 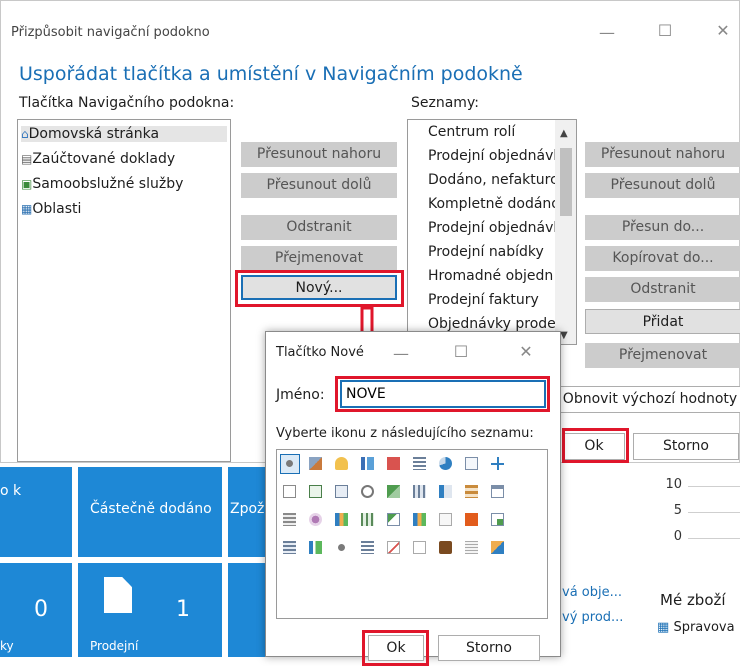 What do you see at coordinates (319, 154) in the screenshot?
I see `move-up-button: Přesunout nahoru` at bounding box center [319, 154].